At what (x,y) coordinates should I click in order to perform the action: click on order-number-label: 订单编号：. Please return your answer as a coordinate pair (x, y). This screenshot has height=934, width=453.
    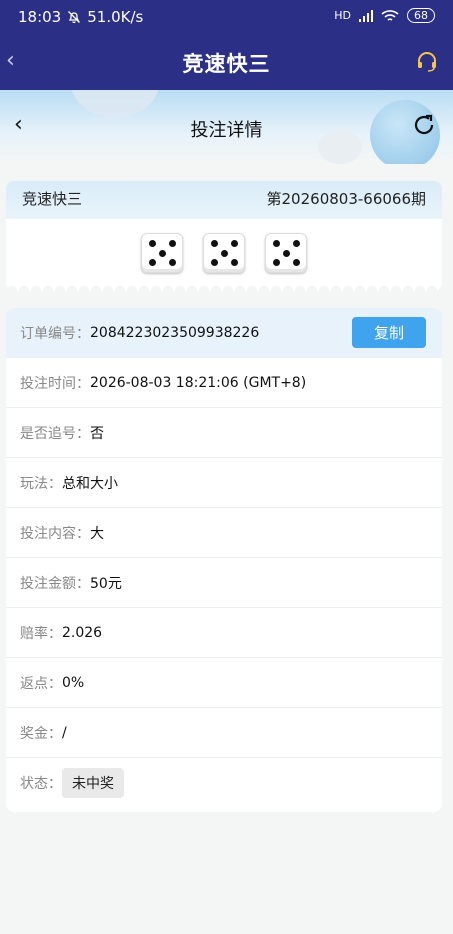
    Looking at the image, I should click on (55, 333).